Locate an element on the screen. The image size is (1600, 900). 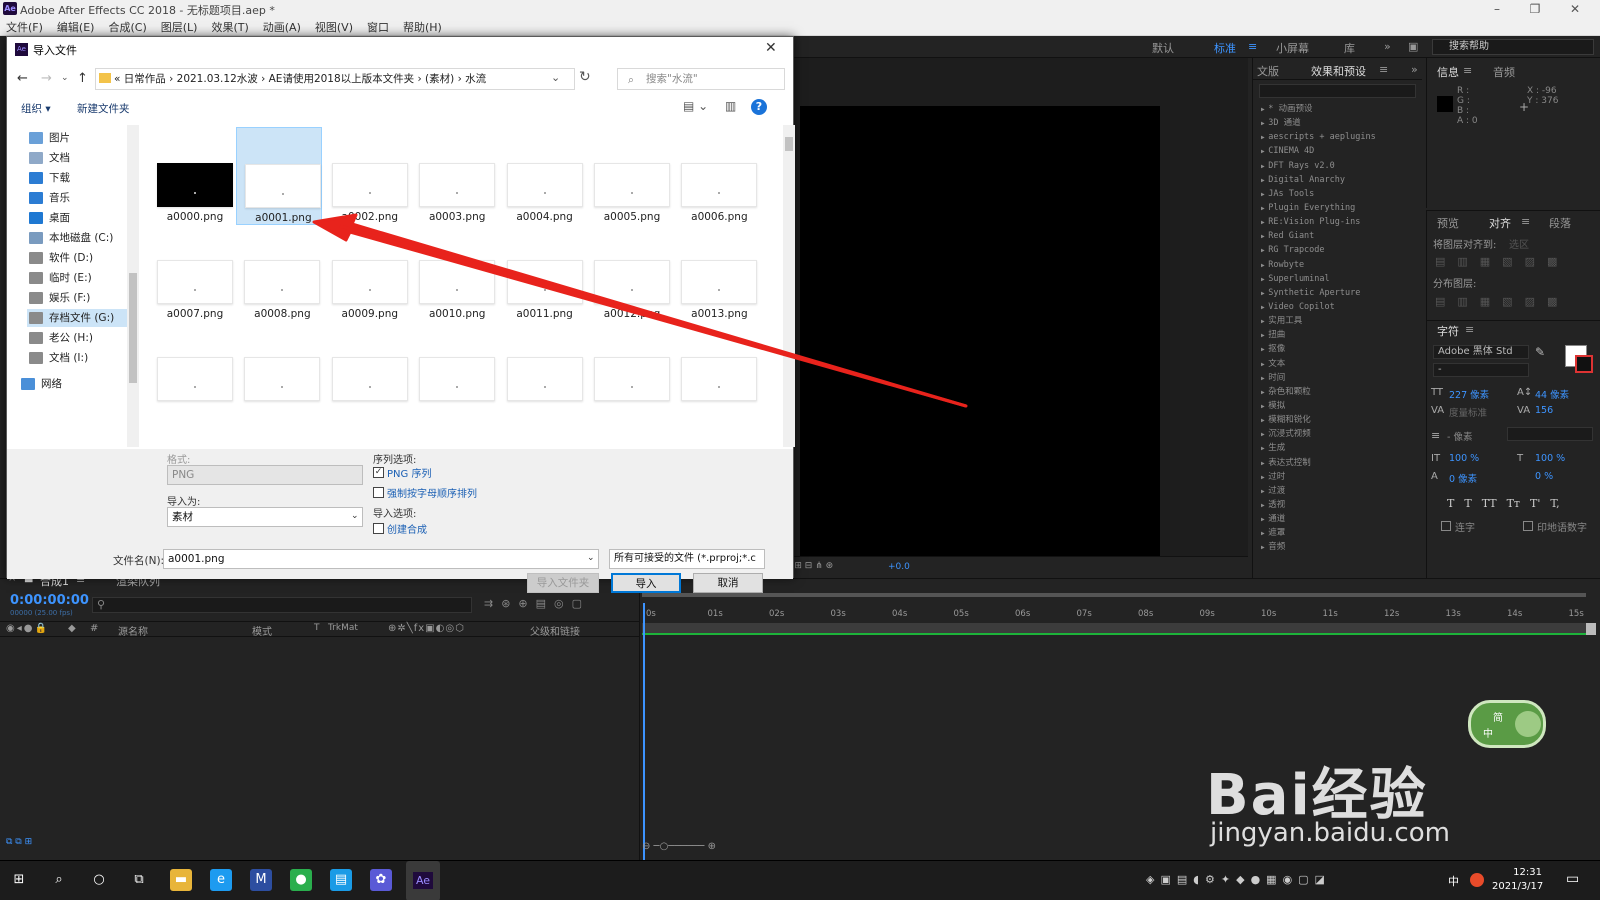
file-item: a0004.png is located at coordinates (542, 176).